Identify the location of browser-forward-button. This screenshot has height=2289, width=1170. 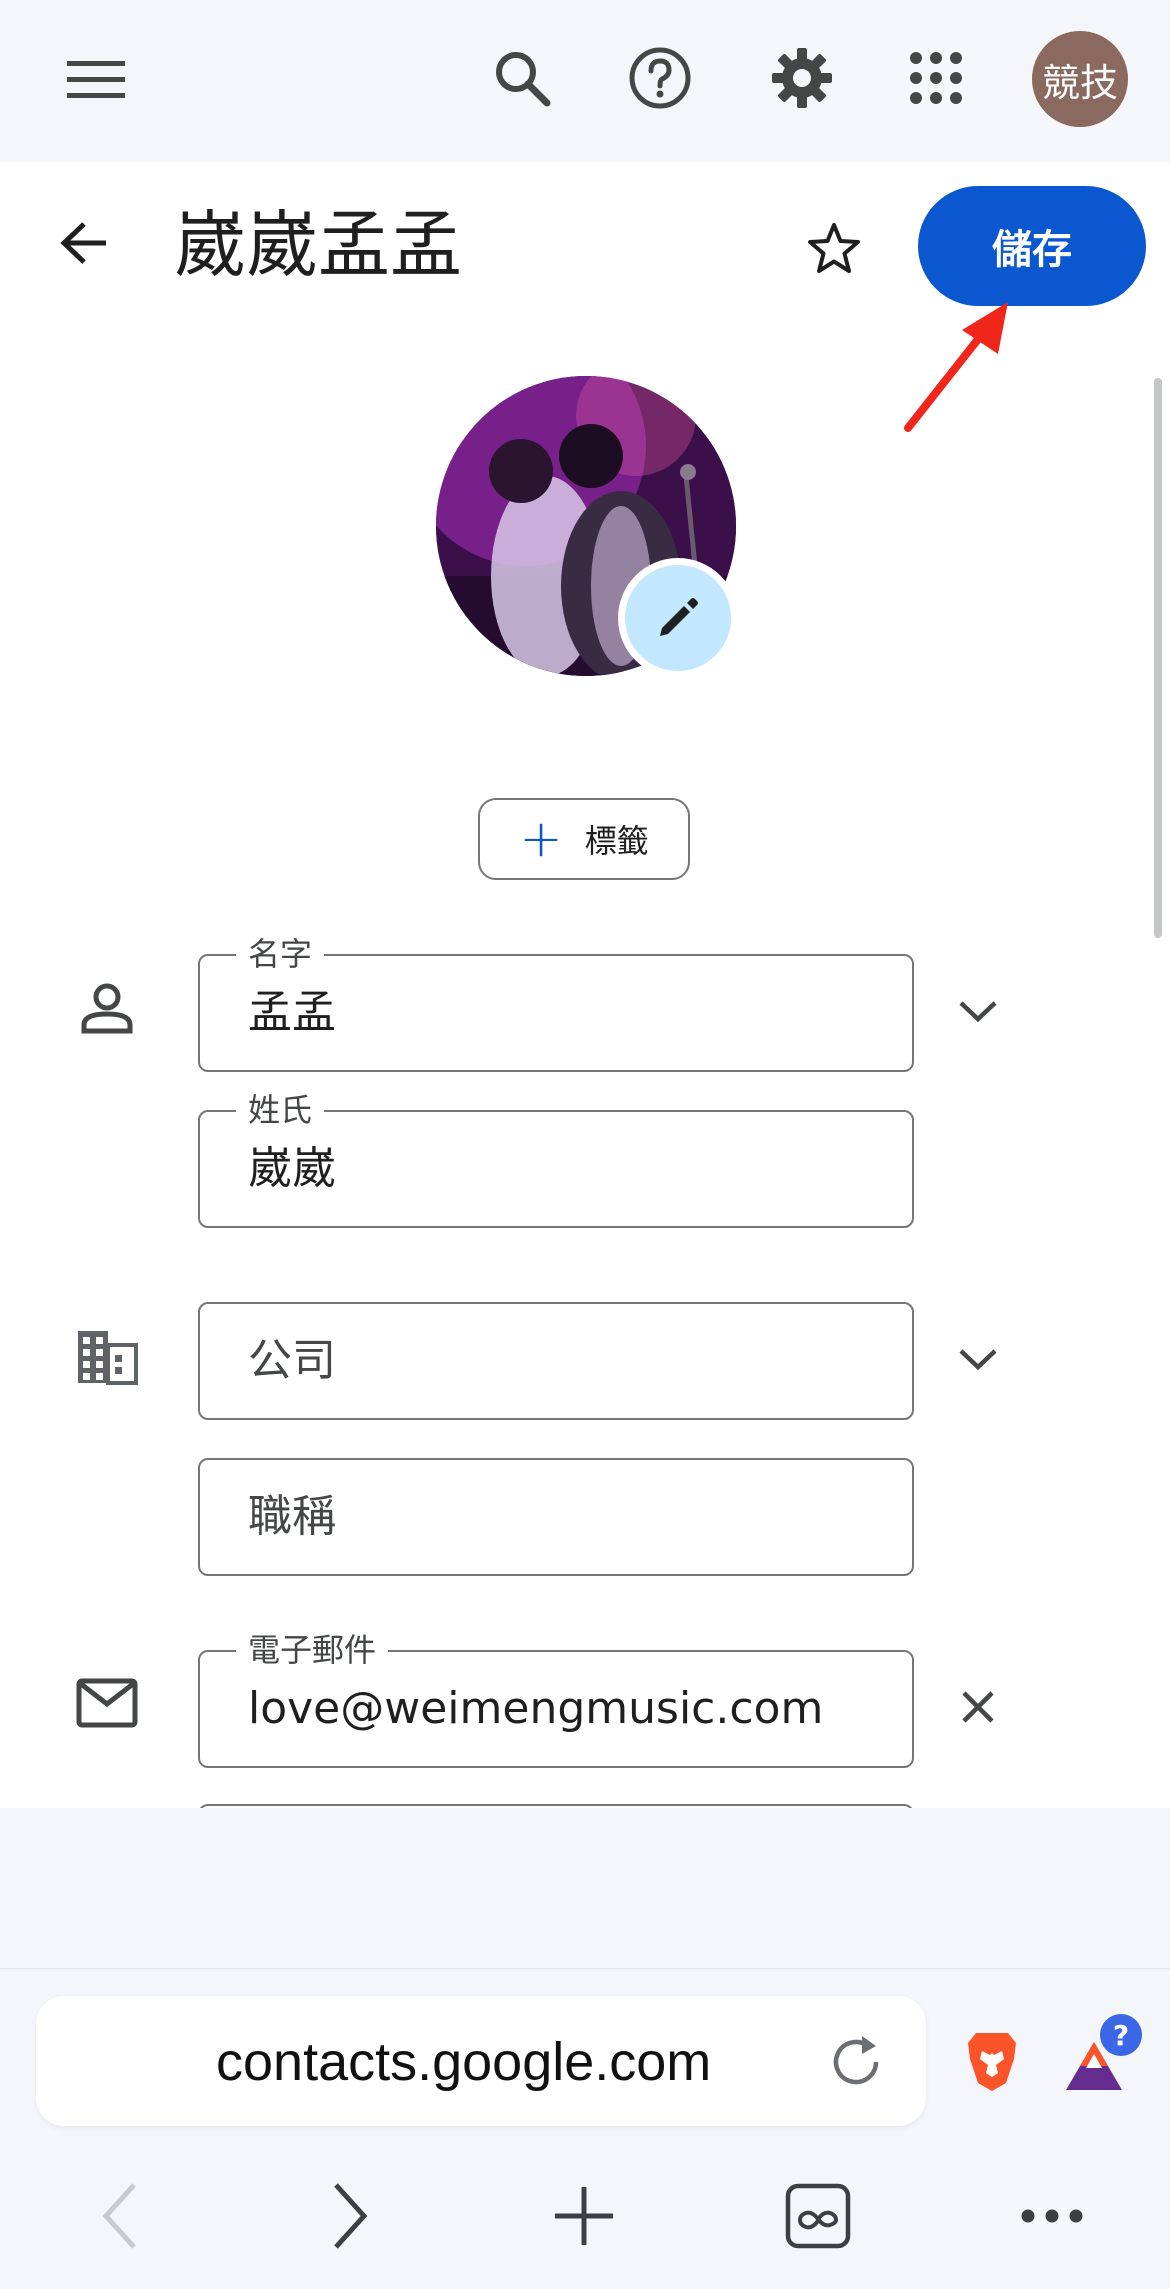
(350, 2216).